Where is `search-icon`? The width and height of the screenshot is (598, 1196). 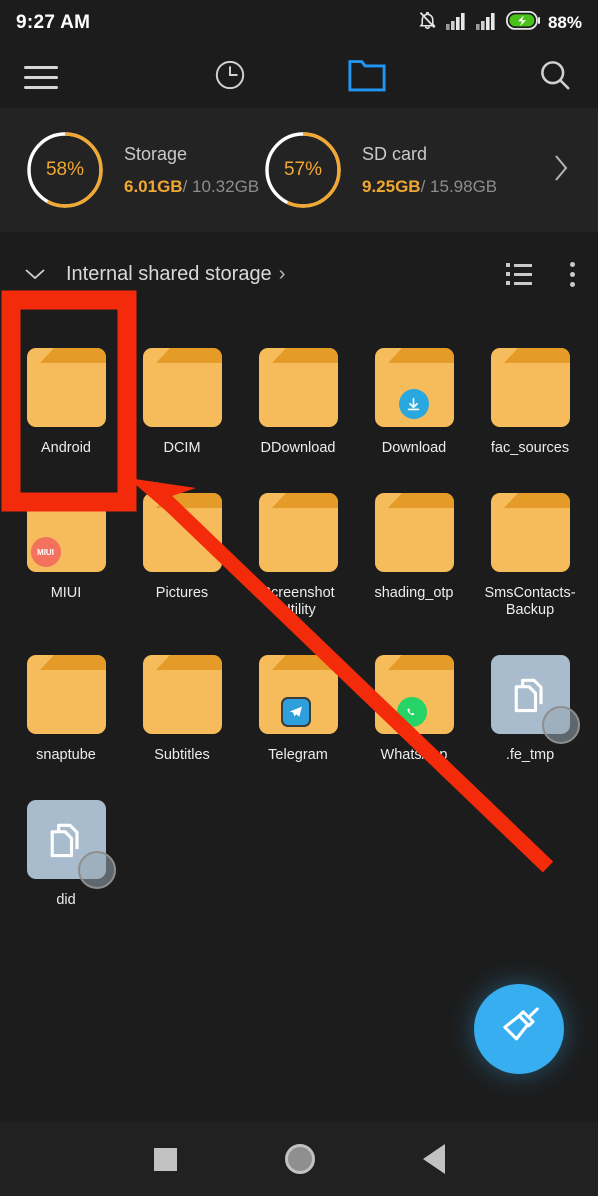
search-icon is located at coordinates (555, 77).